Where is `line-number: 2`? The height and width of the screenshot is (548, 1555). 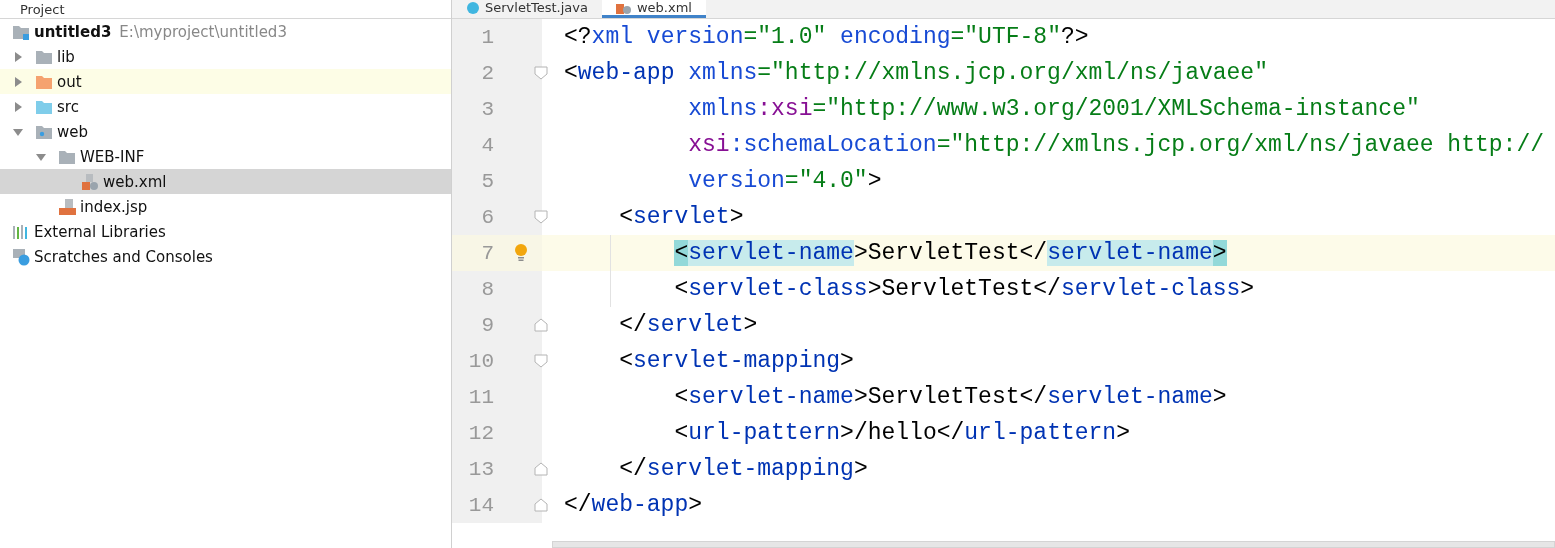 line-number: 2 is located at coordinates (497, 73).